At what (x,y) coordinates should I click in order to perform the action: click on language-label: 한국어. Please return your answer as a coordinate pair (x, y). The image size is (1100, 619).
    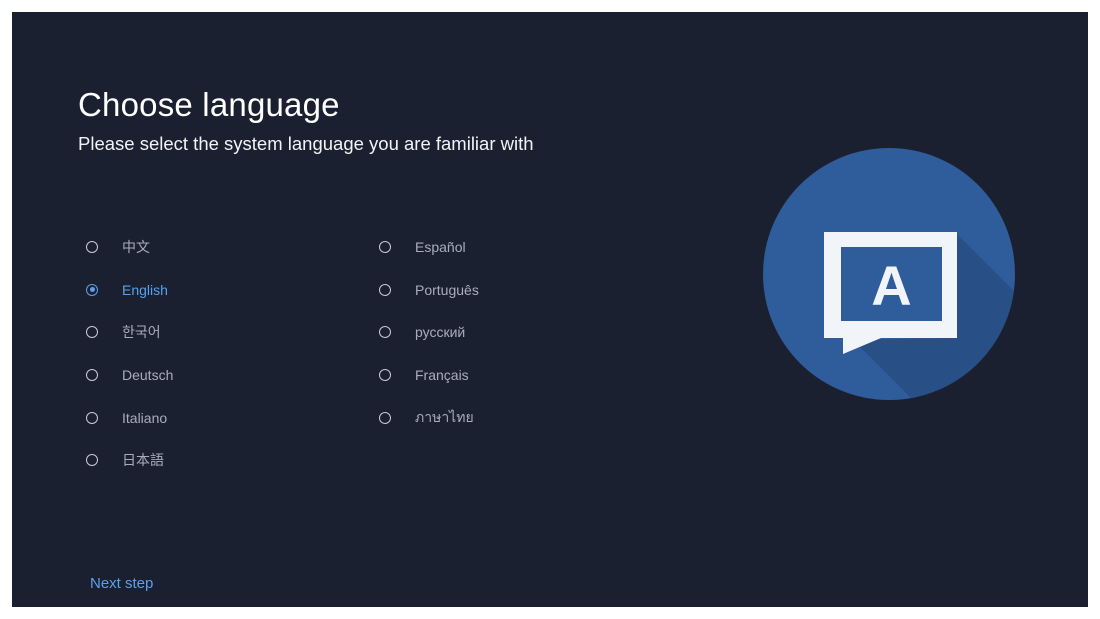
    Looking at the image, I should click on (141, 332).